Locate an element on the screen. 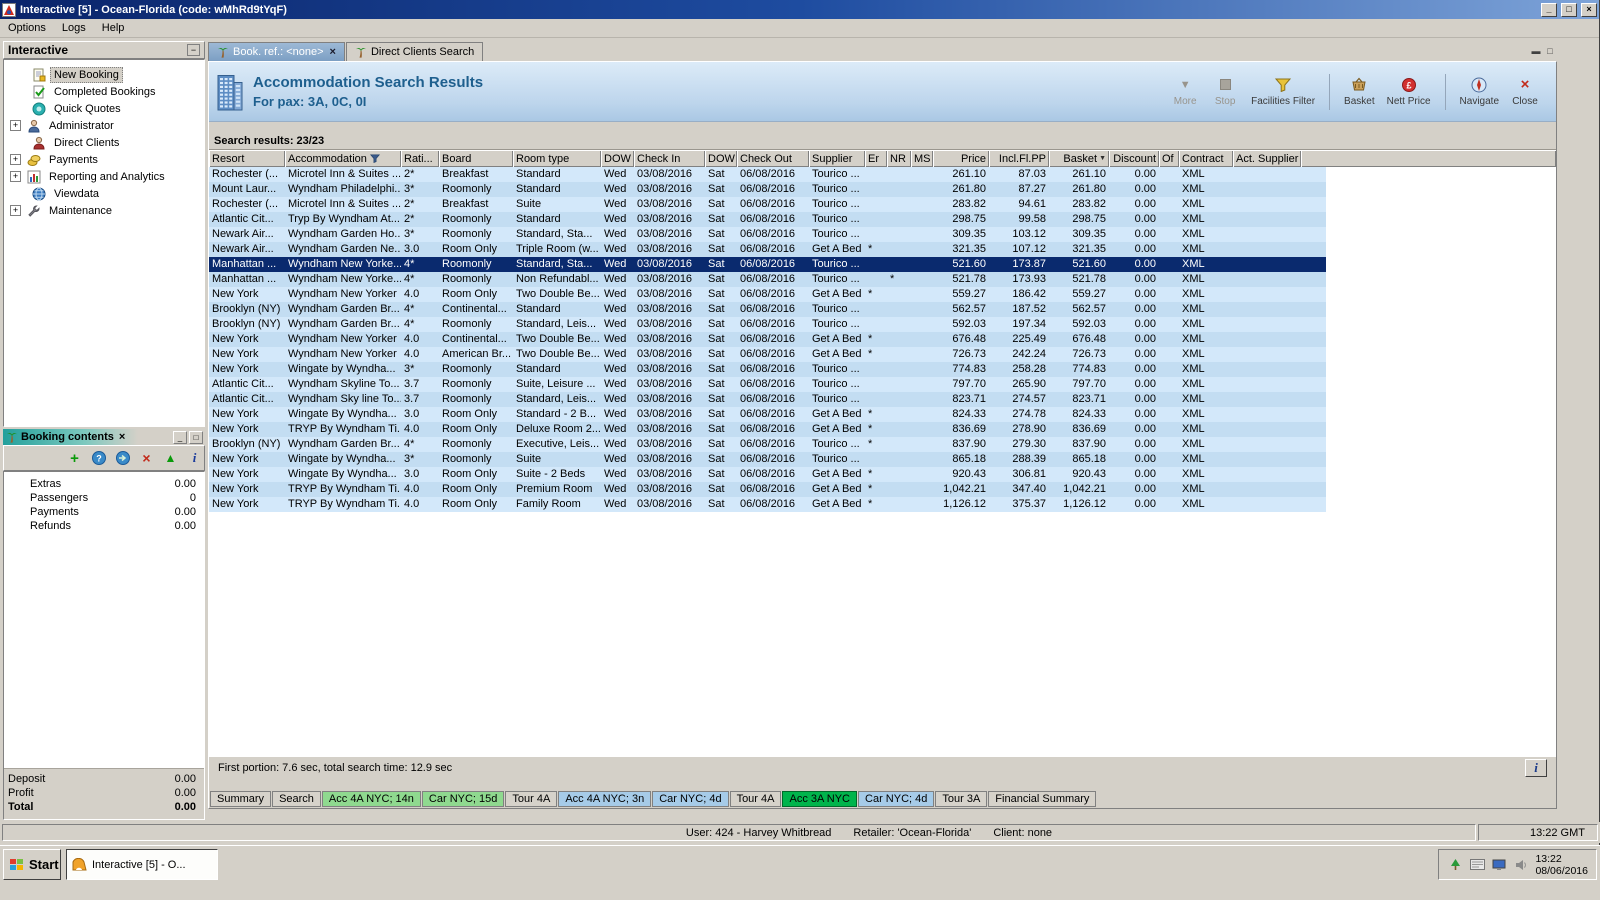  mdi-minimize-icon: ▬ is located at coordinates (1536, 51).